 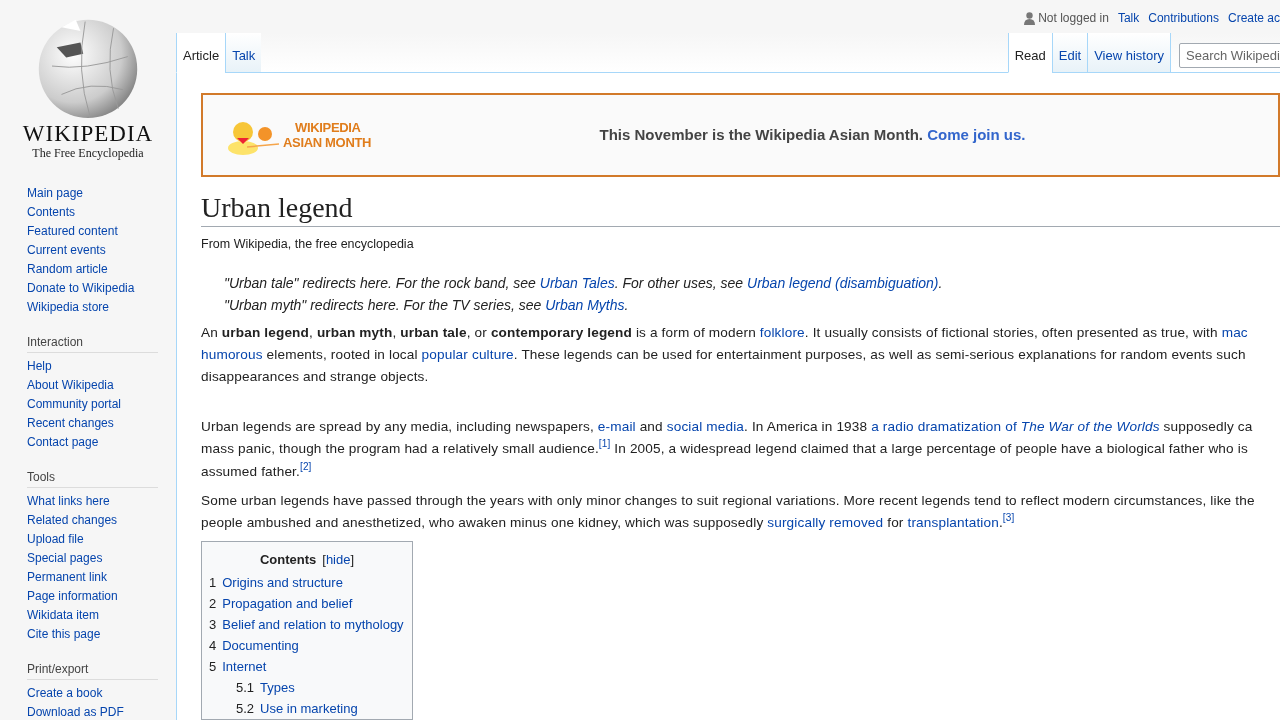 I want to click on sidebar-link: What links here, so click(x=68, y=501).